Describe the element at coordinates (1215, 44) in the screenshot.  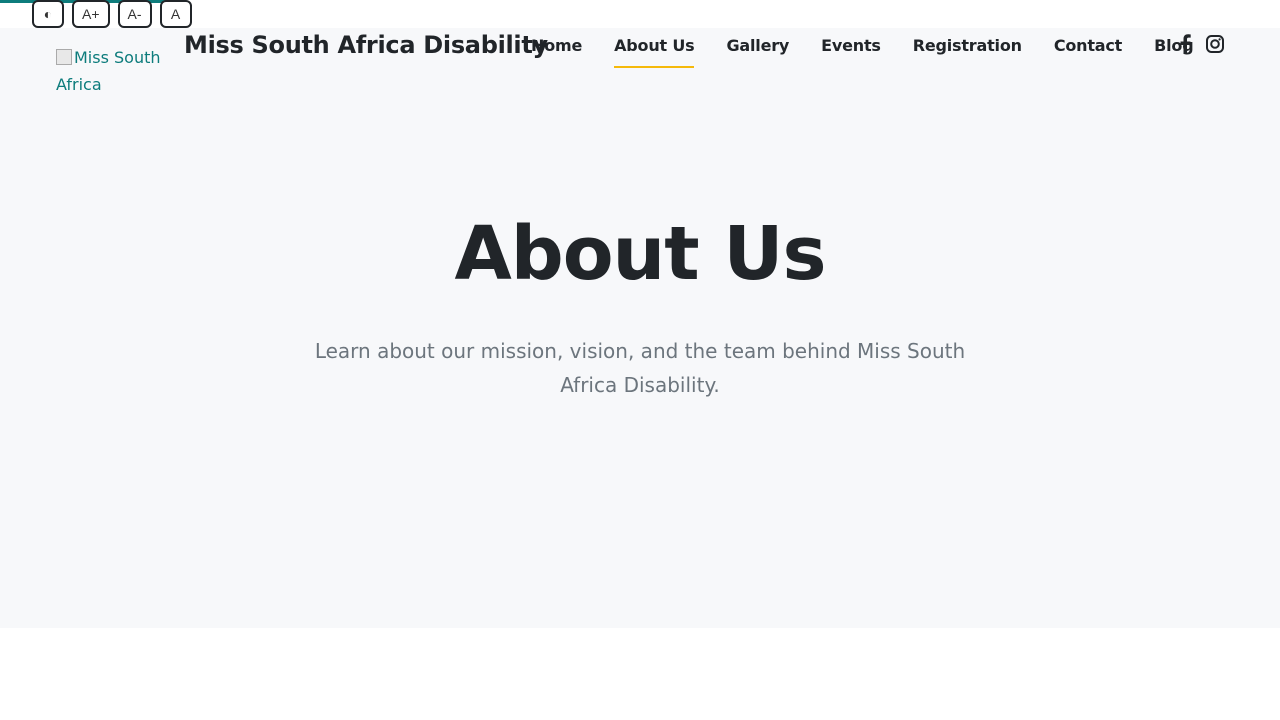
I see `instagram-icon` at that location.